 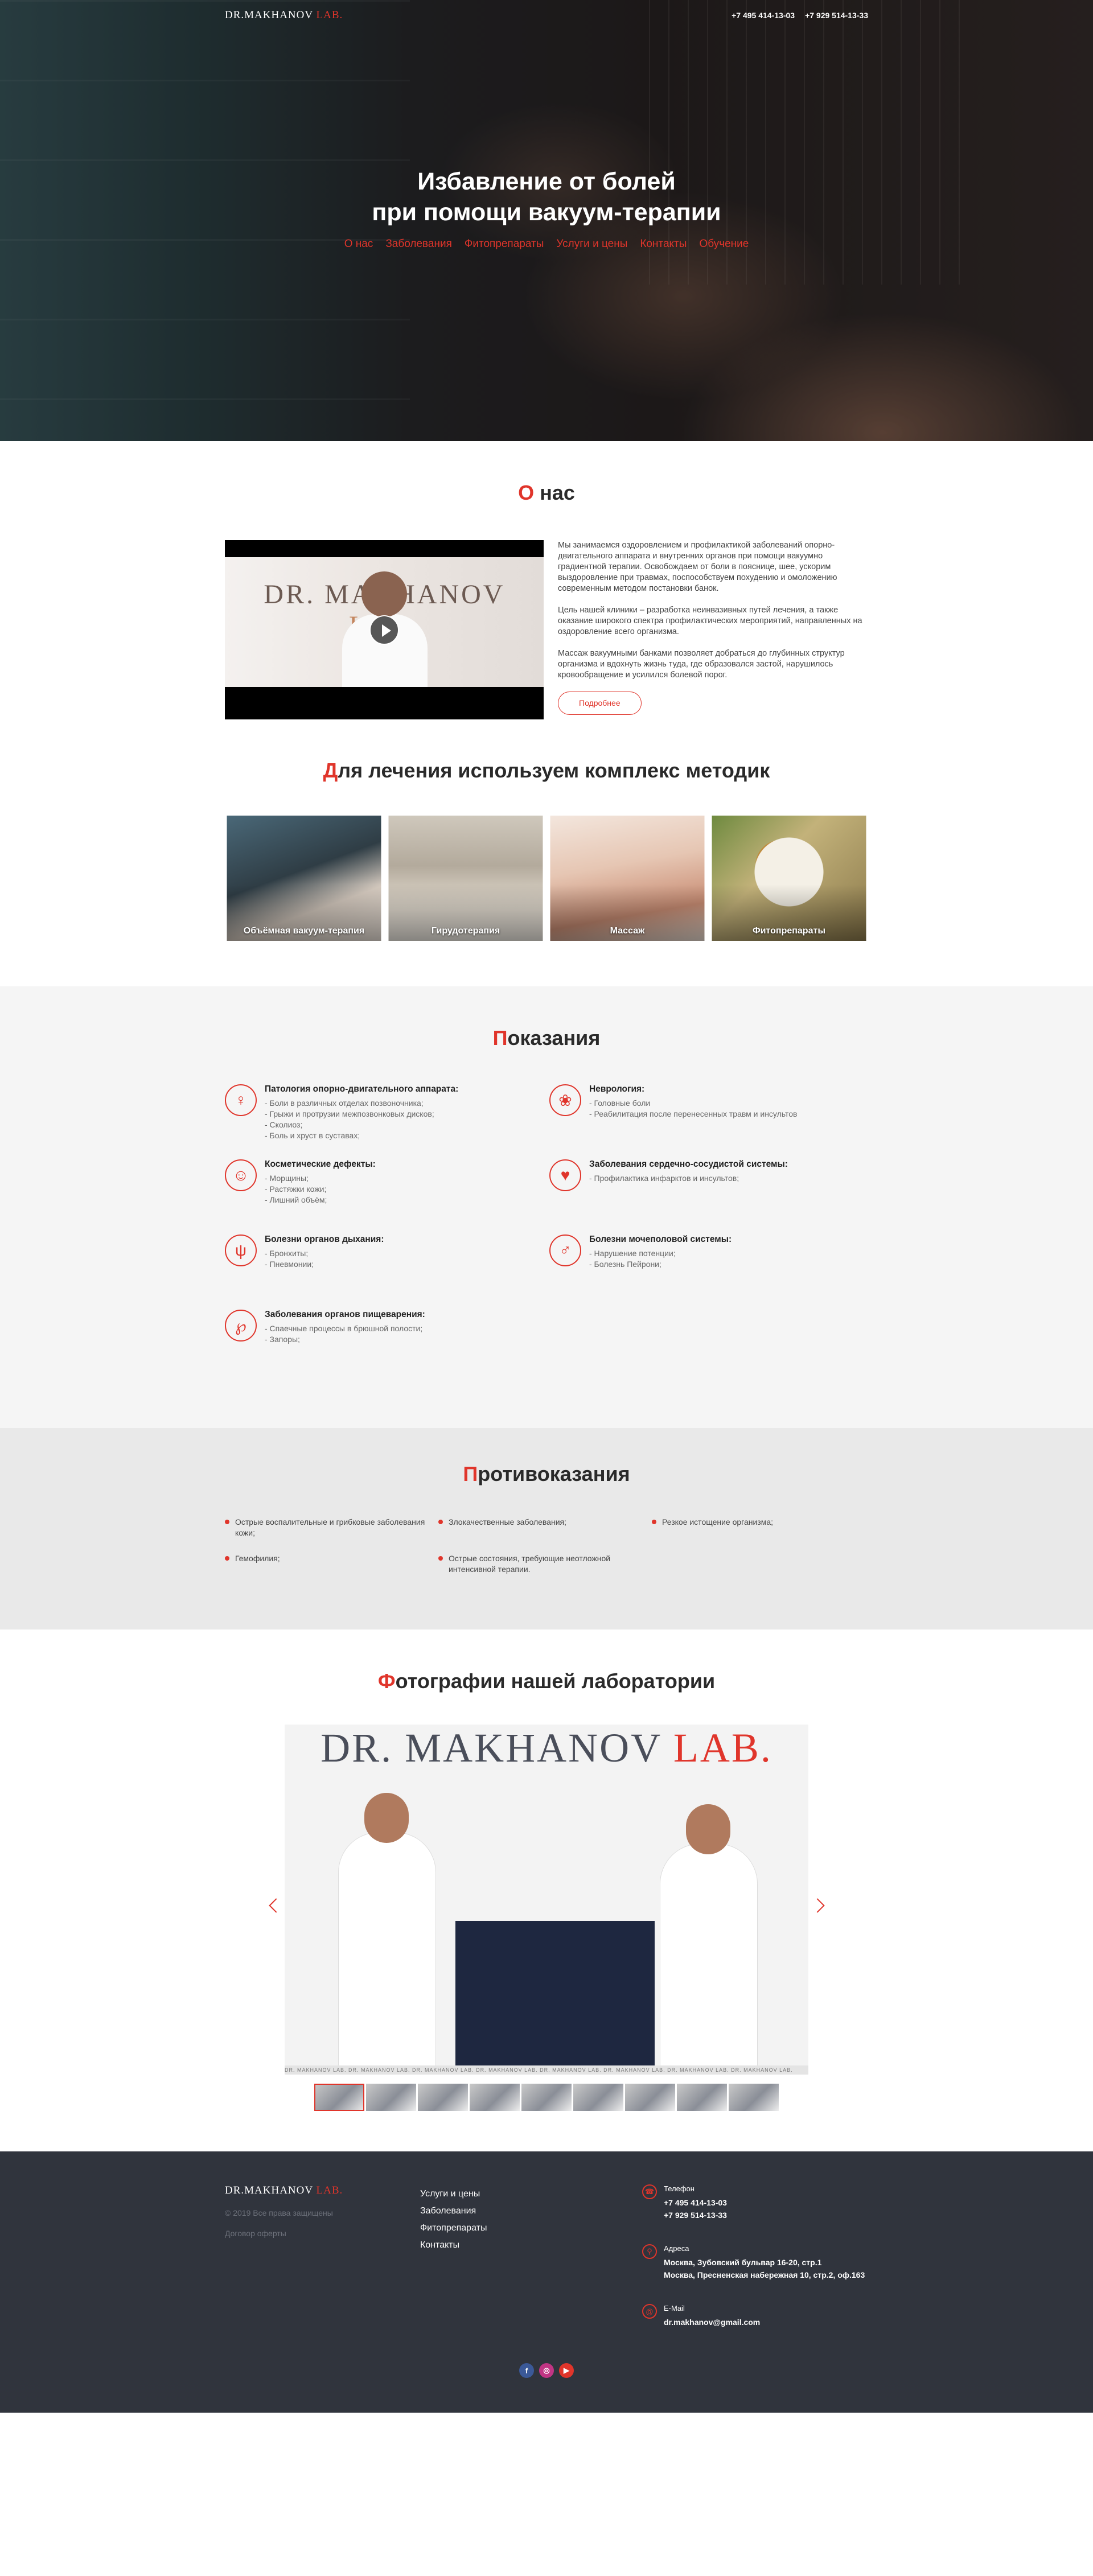 What do you see at coordinates (284, 16) in the screenshot?
I see `logo: DR.MAKHANOV LAB.` at bounding box center [284, 16].